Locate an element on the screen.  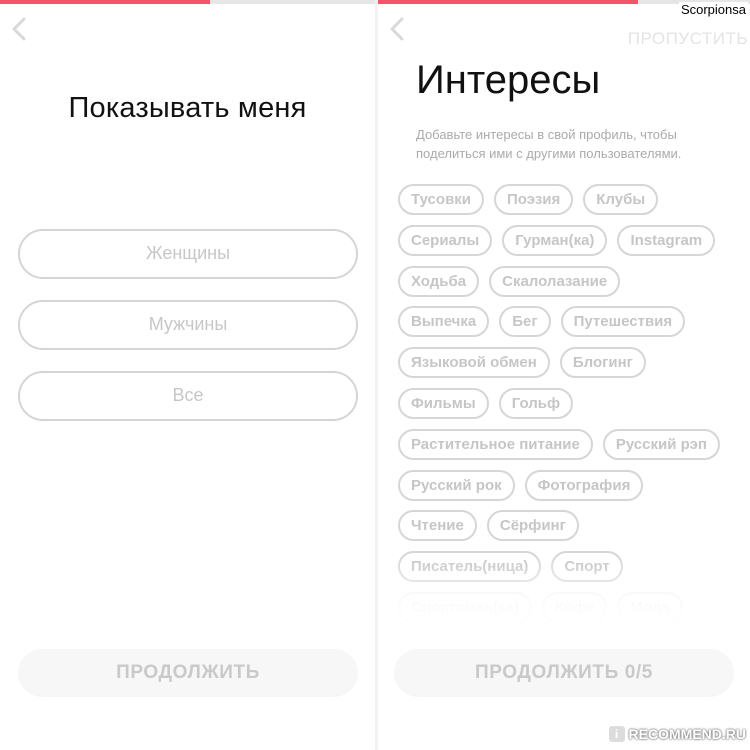
interest-chip: Ходьба is located at coordinates (439, 281).